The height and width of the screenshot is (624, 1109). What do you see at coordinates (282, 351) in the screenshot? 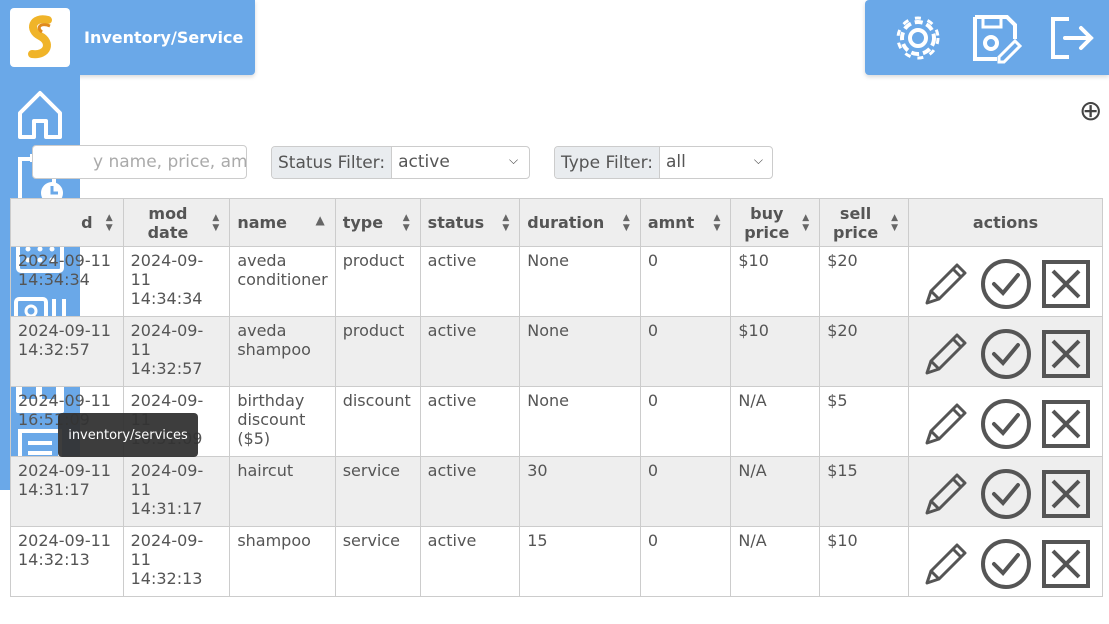
I see `cell-name: aveda shampoo` at bounding box center [282, 351].